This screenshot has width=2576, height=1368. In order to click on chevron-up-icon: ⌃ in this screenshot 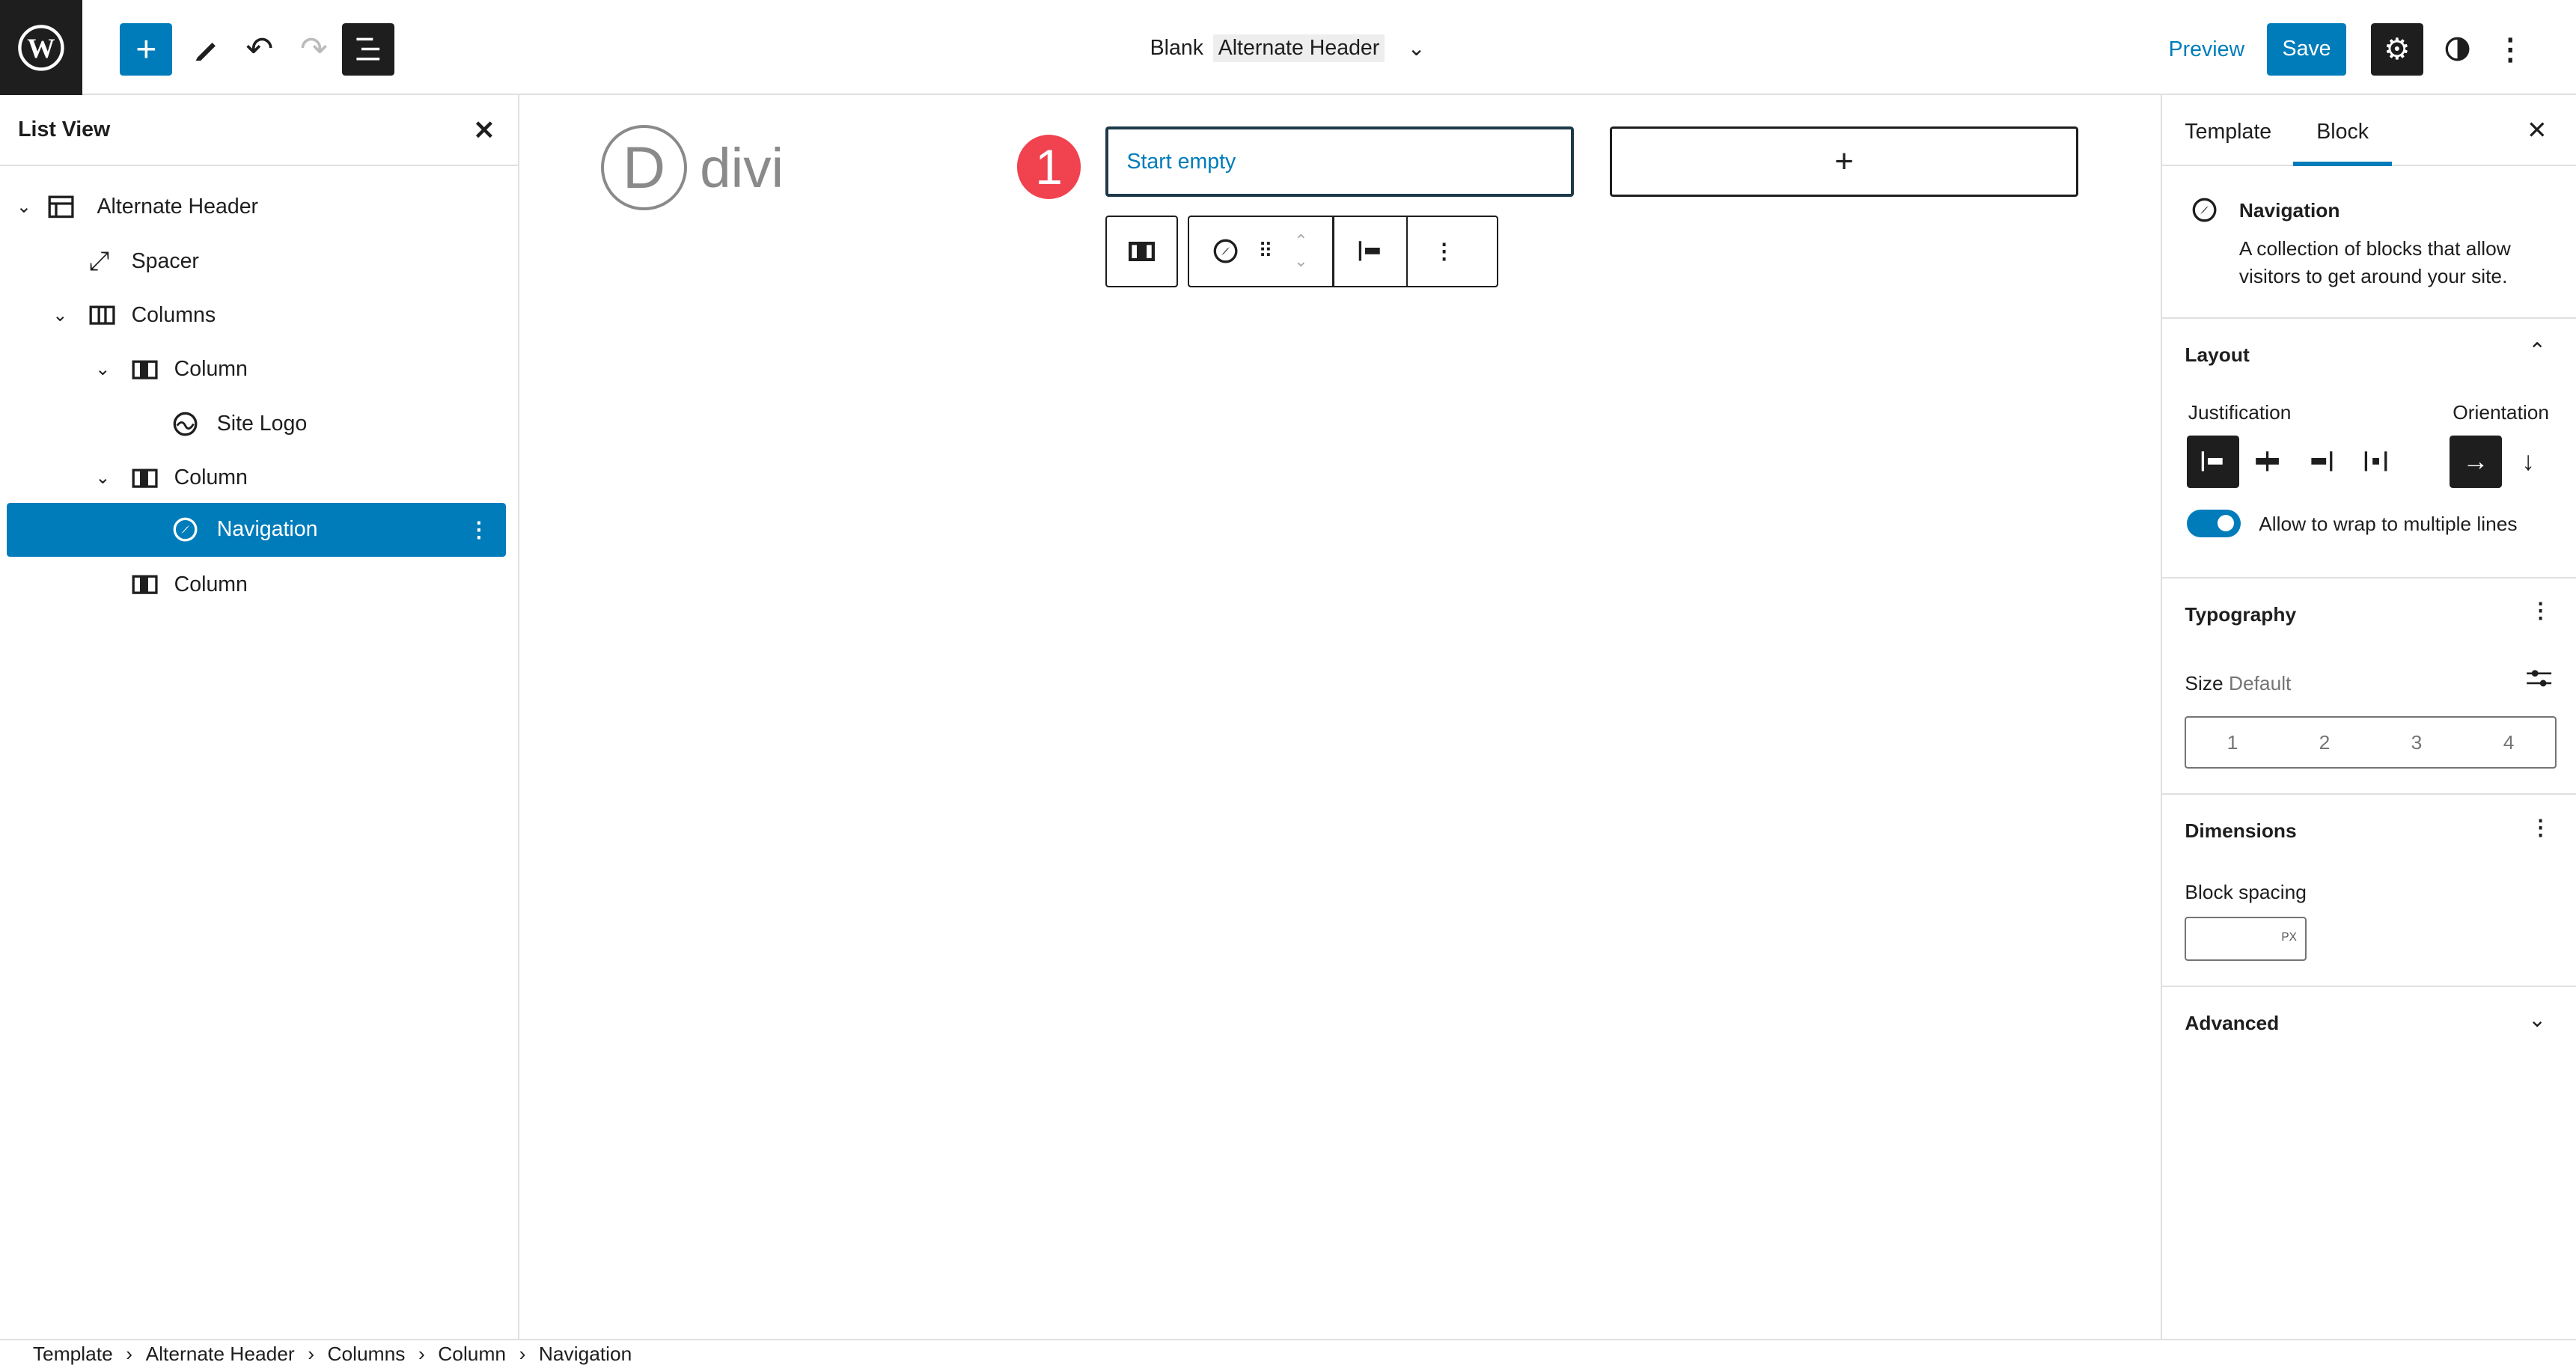, I will do `click(2537, 351)`.